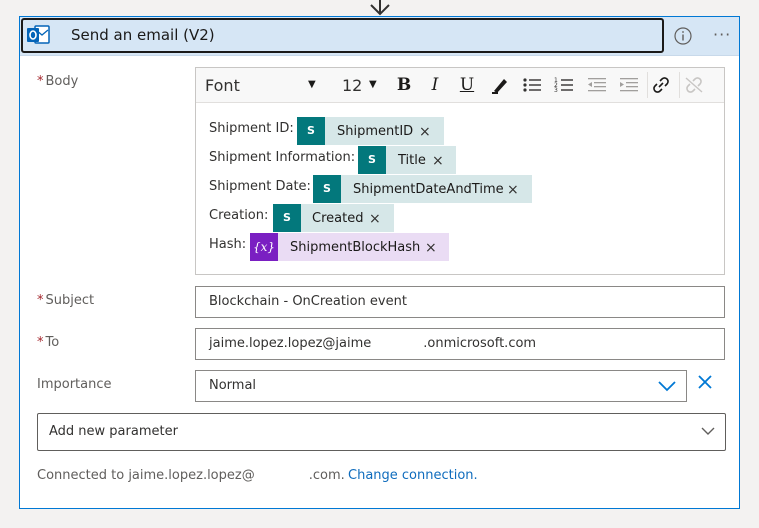  Describe the element at coordinates (373, 84) in the screenshot. I see `font-size-caret-icon: ▼` at that location.